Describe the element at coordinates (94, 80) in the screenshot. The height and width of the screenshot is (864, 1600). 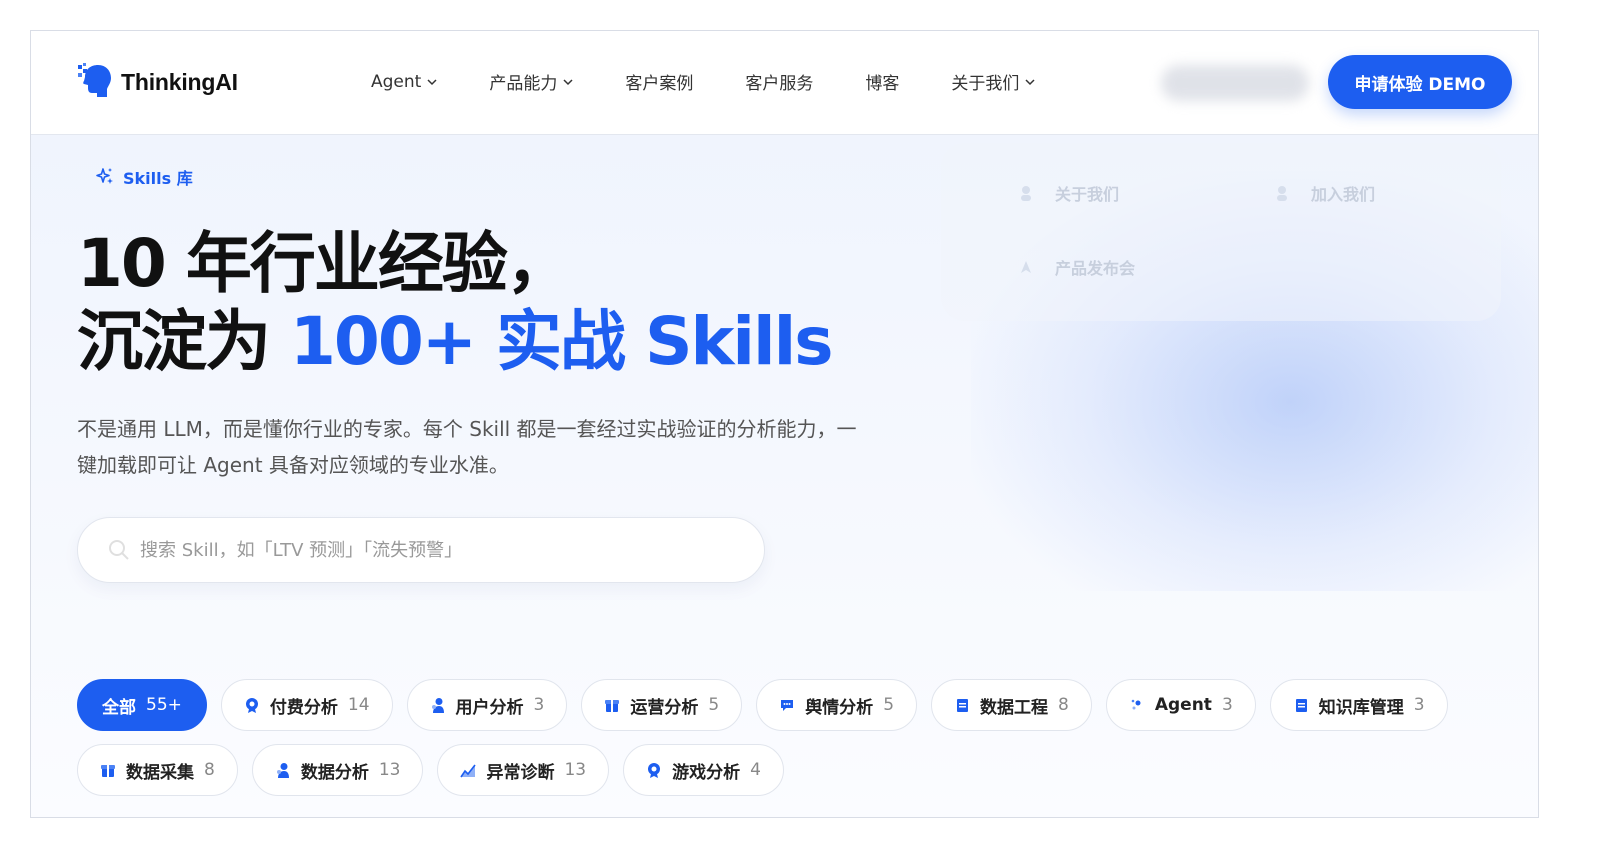
I see `head-logo-icon` at that location.